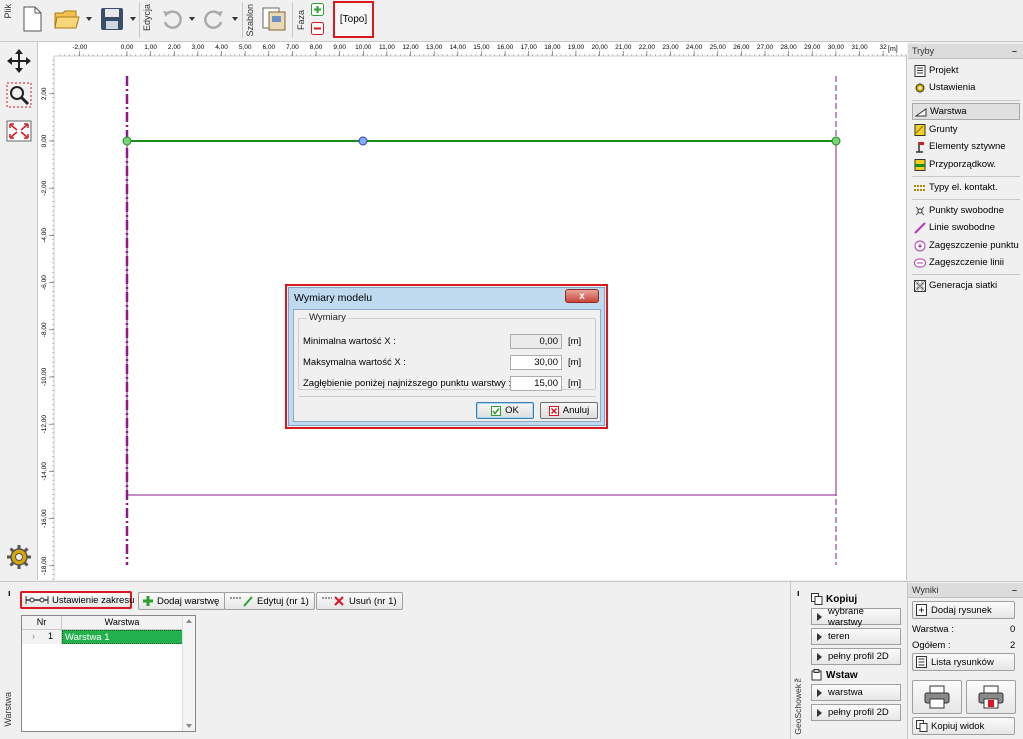  What do you see at coordinates (505, 410) in the screenshot?
I see `ok-button: OK` at bounding box center [505, 410].